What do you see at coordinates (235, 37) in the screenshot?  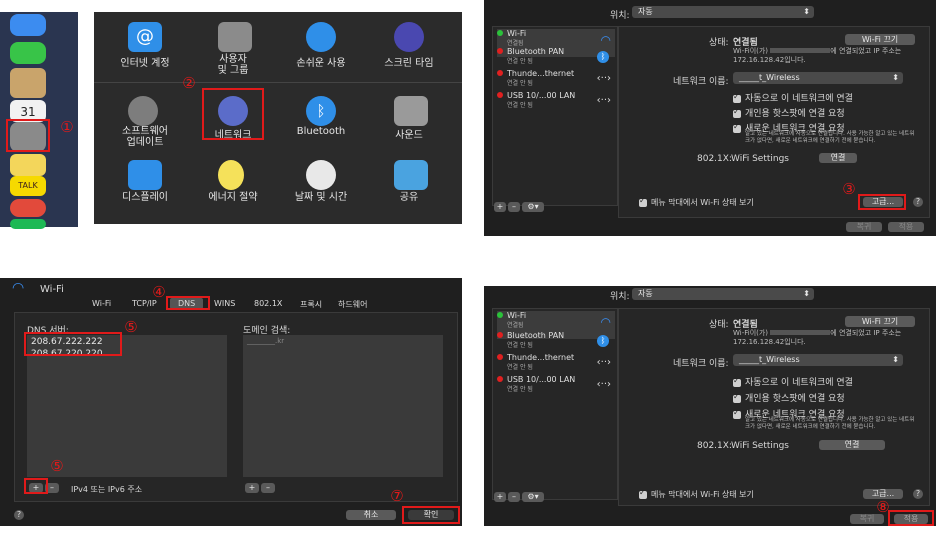 I see `users-icon` at bounding box center [235, 37].